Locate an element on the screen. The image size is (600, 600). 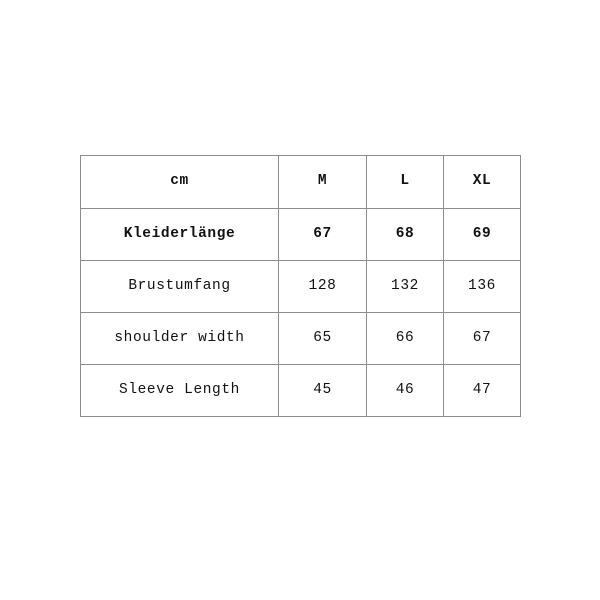
cell-sleeve-length-xl: 47 is located at coordinates (482, 390).